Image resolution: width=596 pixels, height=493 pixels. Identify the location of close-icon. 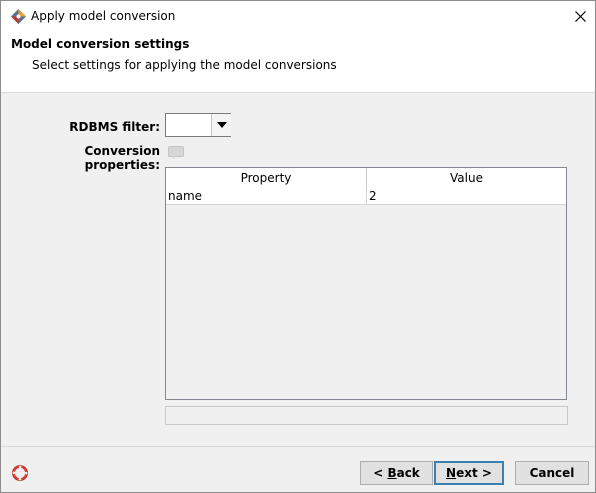
(580, 16).